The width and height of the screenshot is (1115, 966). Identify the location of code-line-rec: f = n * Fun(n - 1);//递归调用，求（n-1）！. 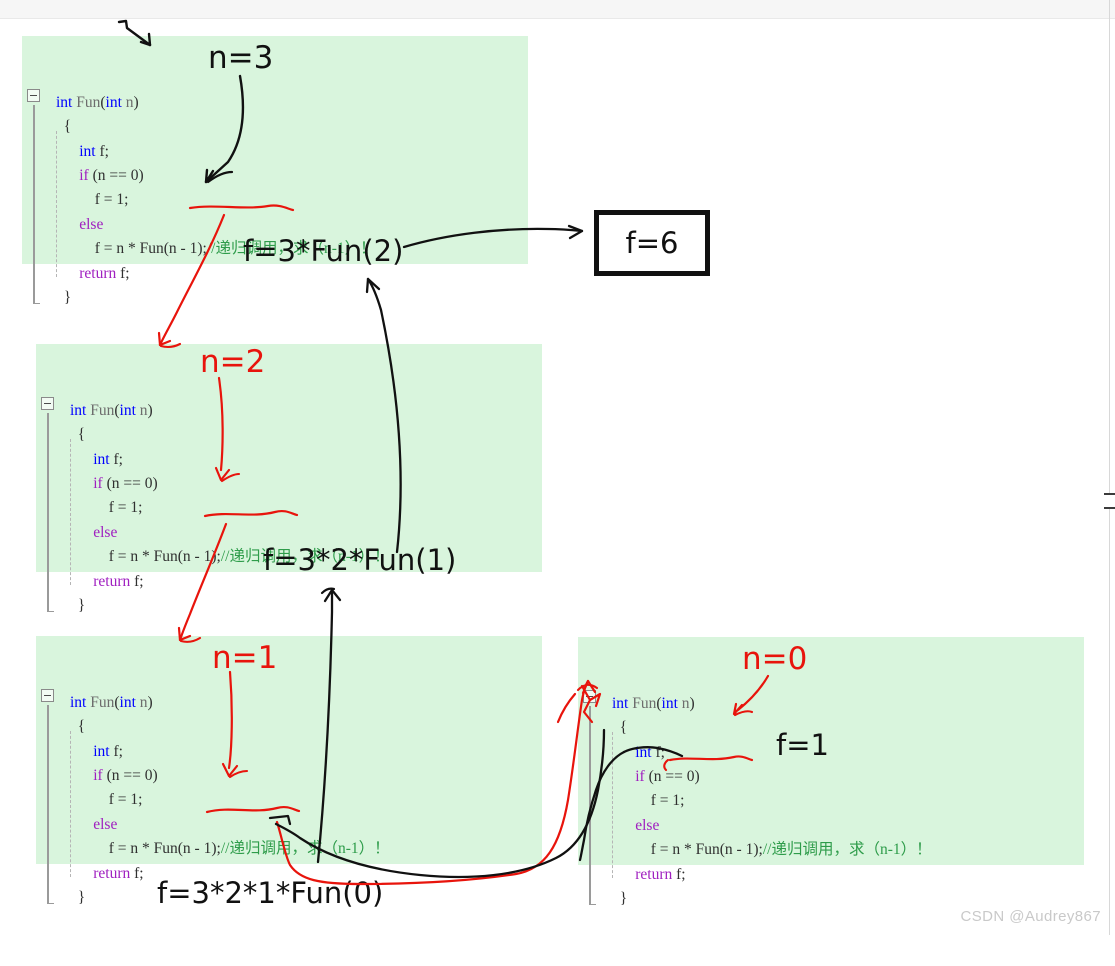
(289, 849).